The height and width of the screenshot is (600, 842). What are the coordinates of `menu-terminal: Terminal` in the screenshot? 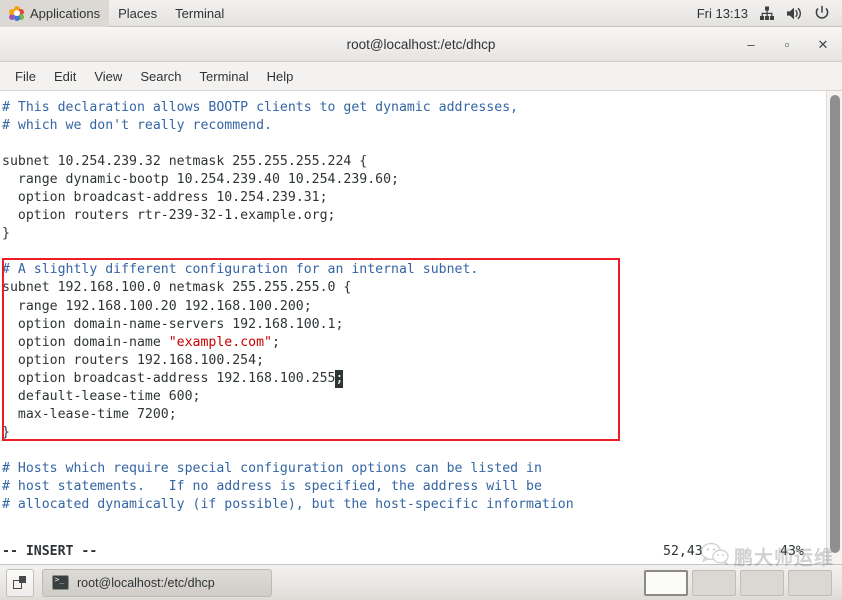 It's located at (224, 76).